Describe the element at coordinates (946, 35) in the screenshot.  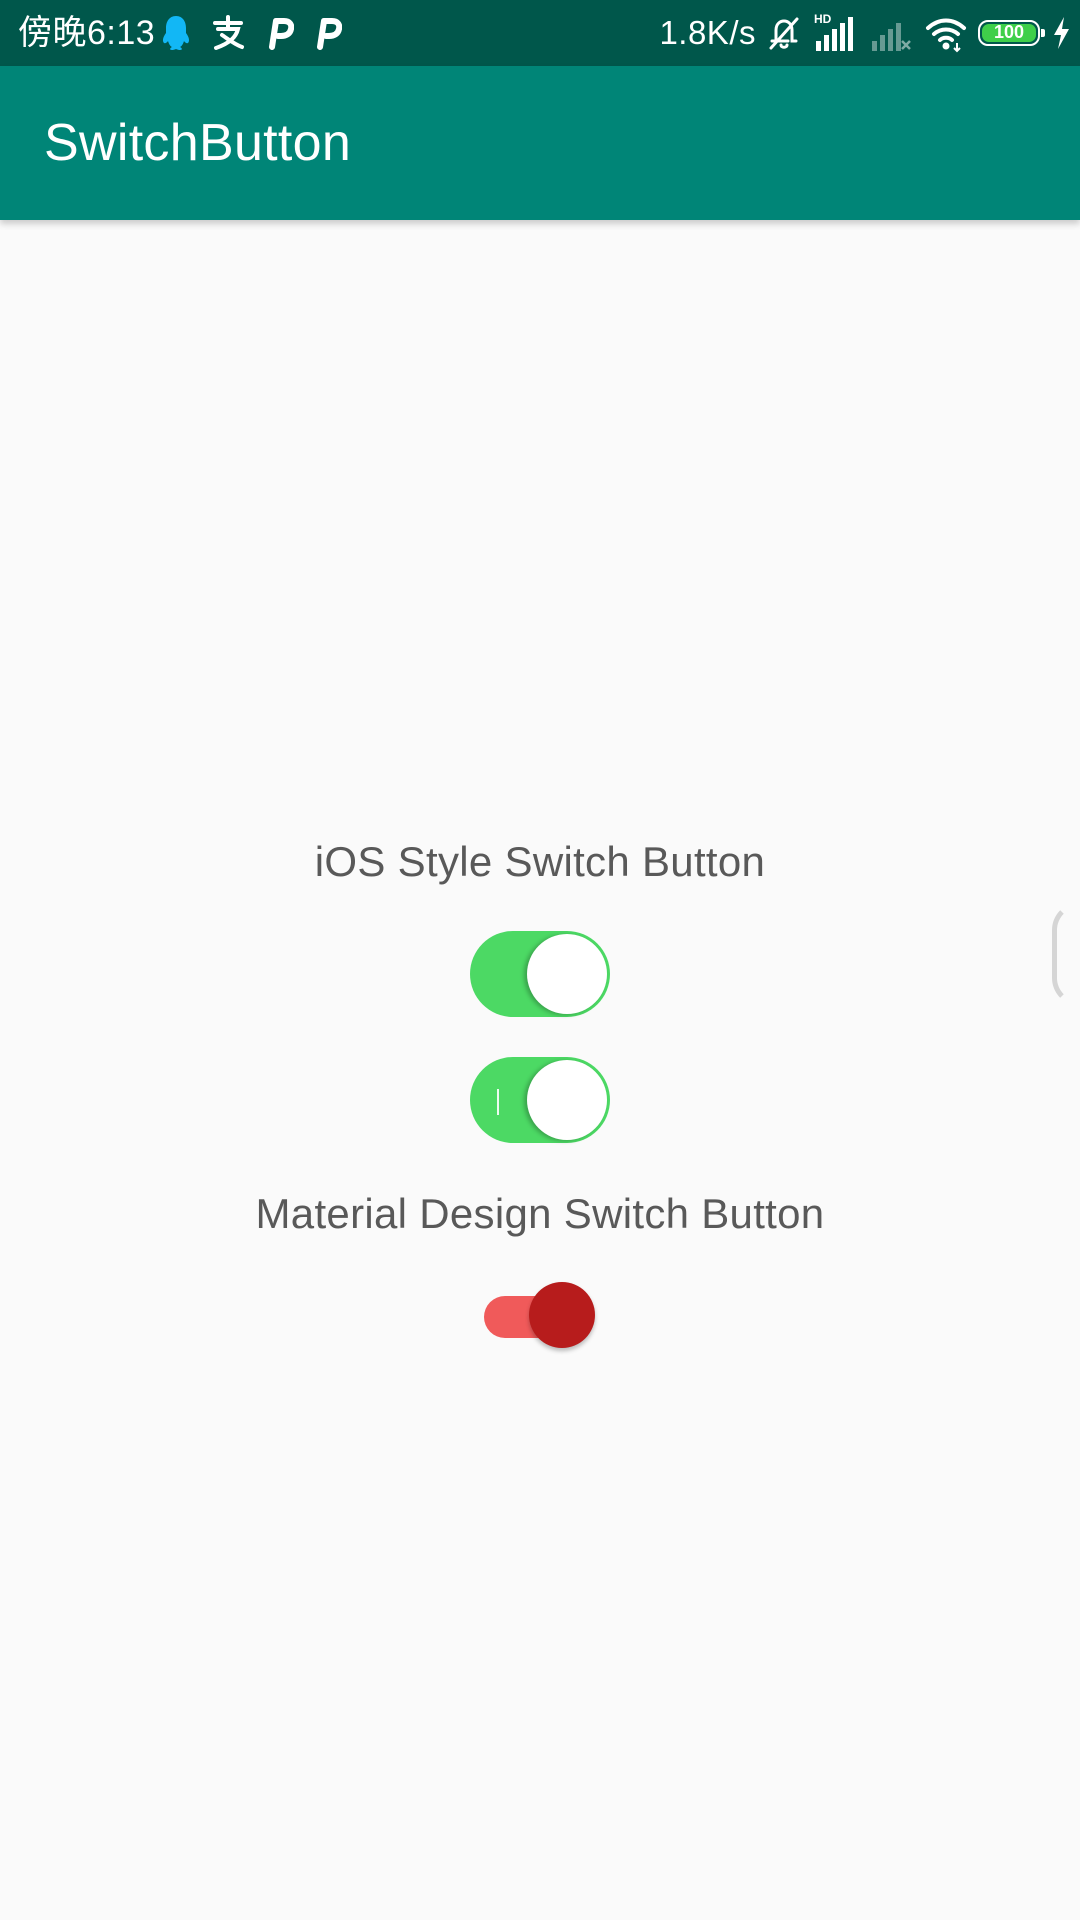
I see `wifi-icon` at that location.